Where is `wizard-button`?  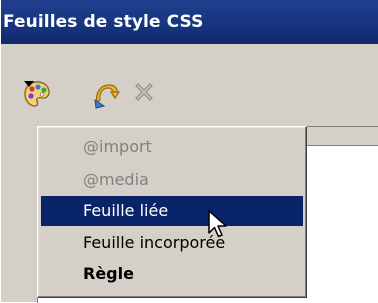
wizard-button is located at coordinates (107, 95).